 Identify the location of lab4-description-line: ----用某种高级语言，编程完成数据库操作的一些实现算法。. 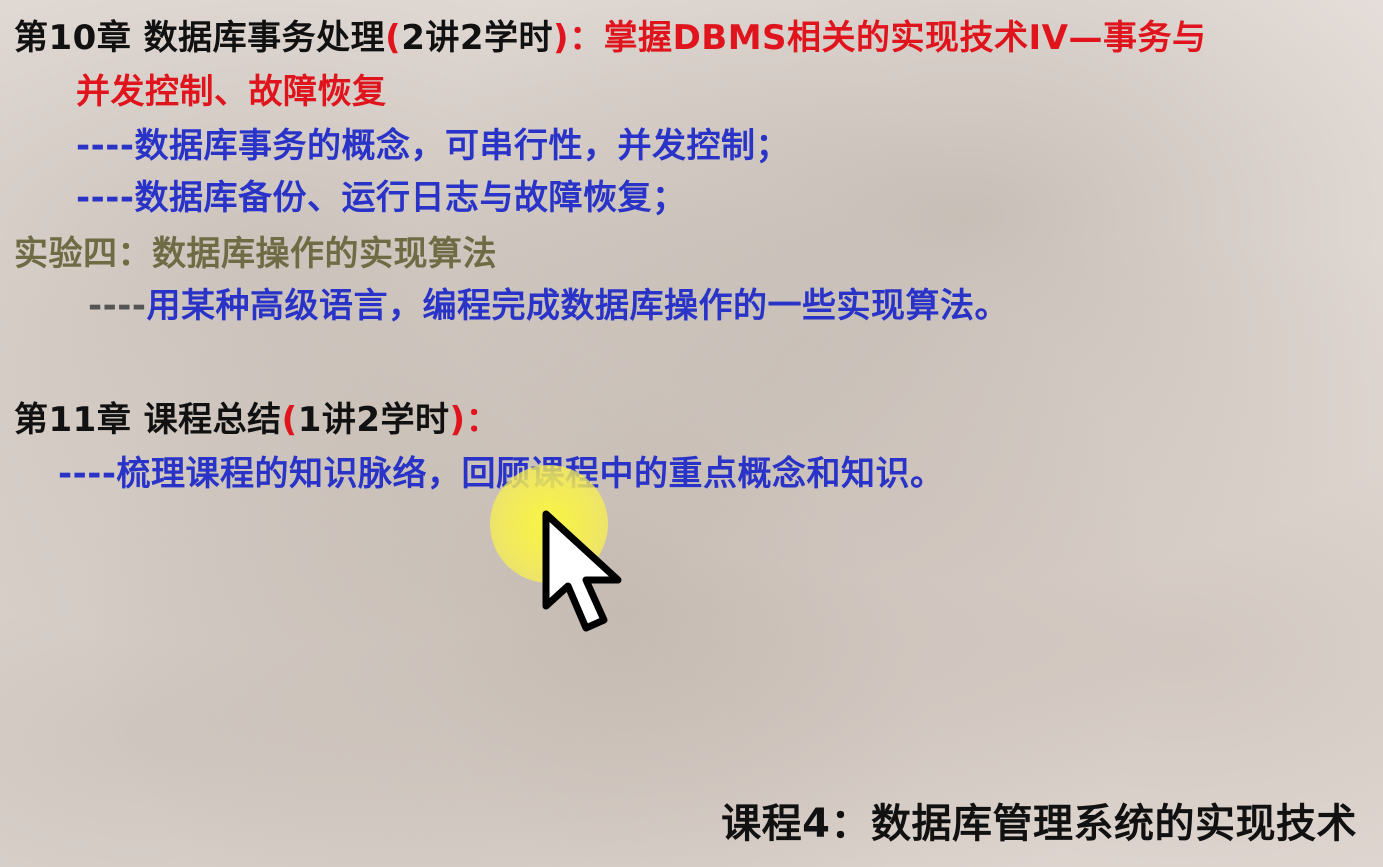
(548, 306).